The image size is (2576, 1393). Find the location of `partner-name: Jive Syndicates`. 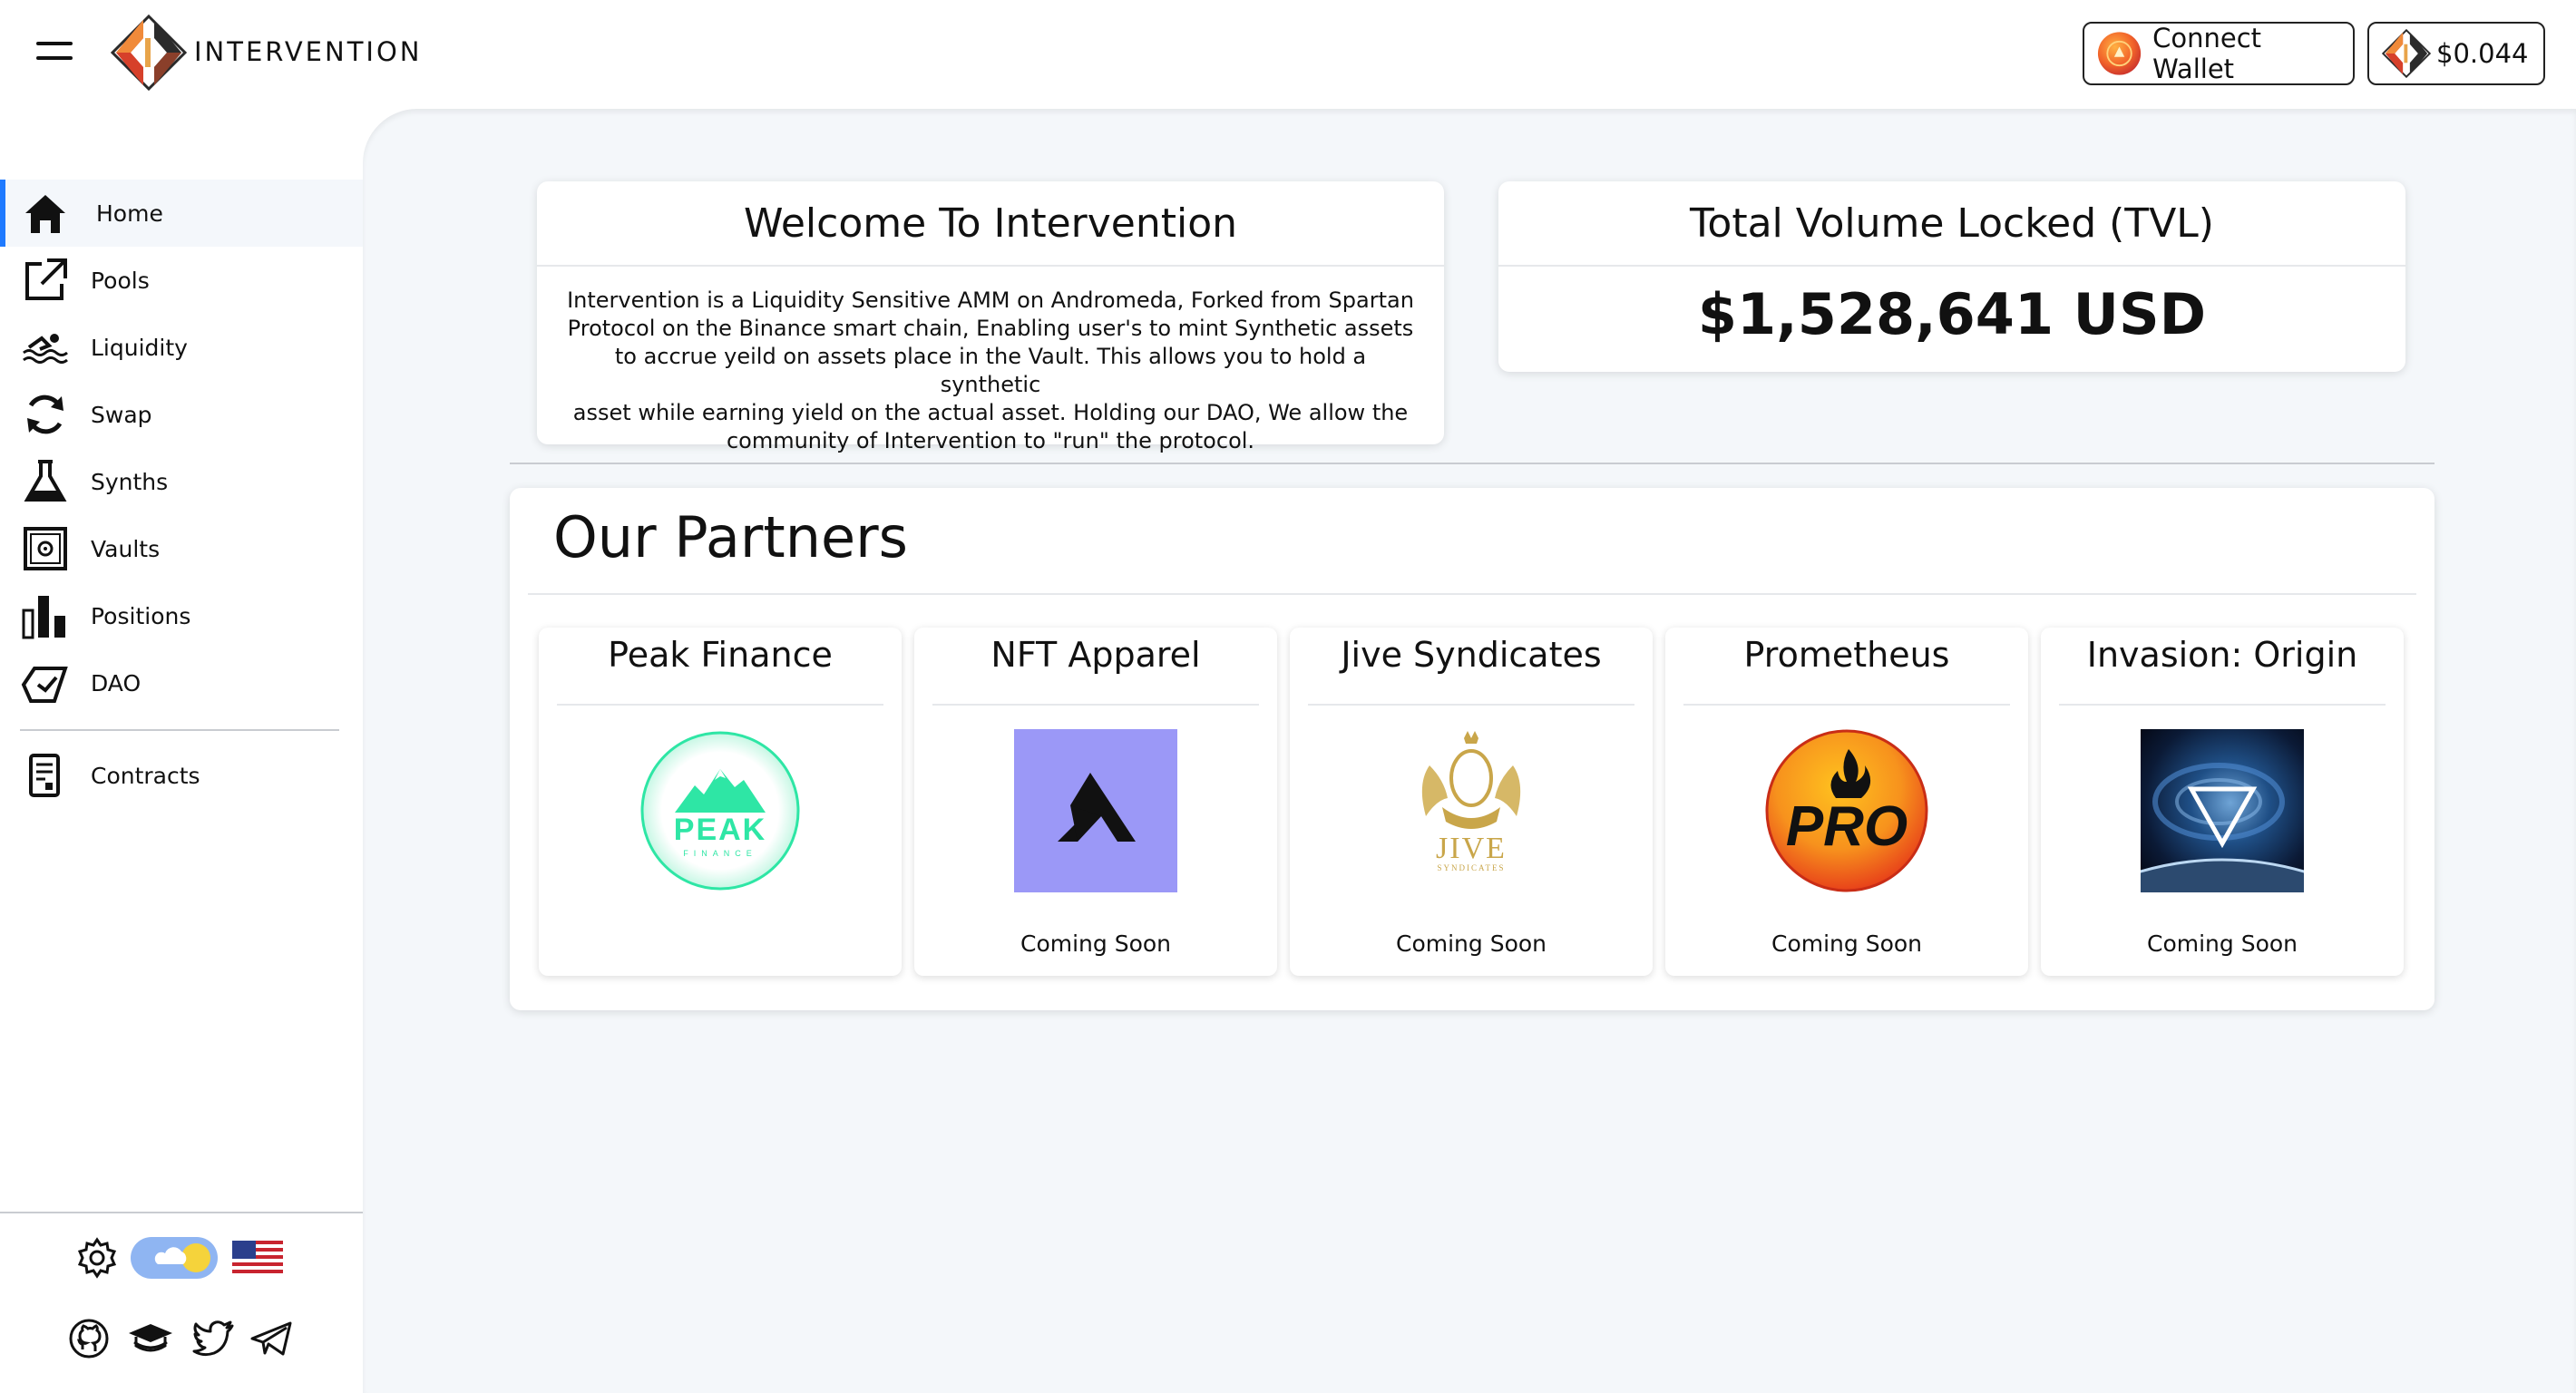

partner-name: Jive Syndicates is located at coordinates (1471, 655).